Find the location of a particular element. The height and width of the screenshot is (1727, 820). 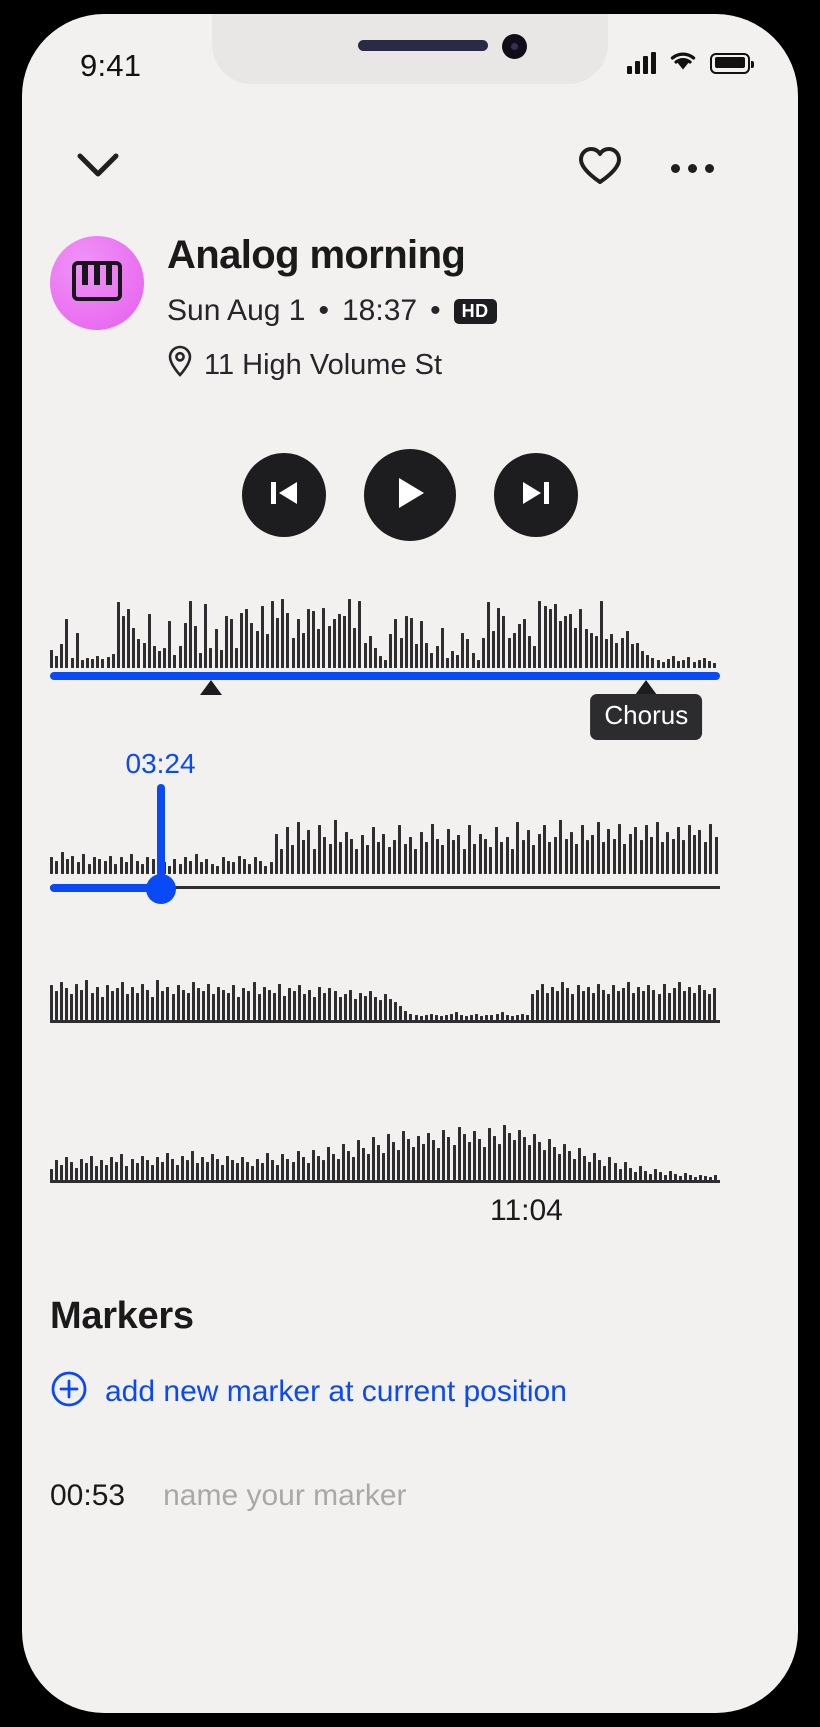

total-duration-label: 11:04 is located at coordinates (526, 1210).